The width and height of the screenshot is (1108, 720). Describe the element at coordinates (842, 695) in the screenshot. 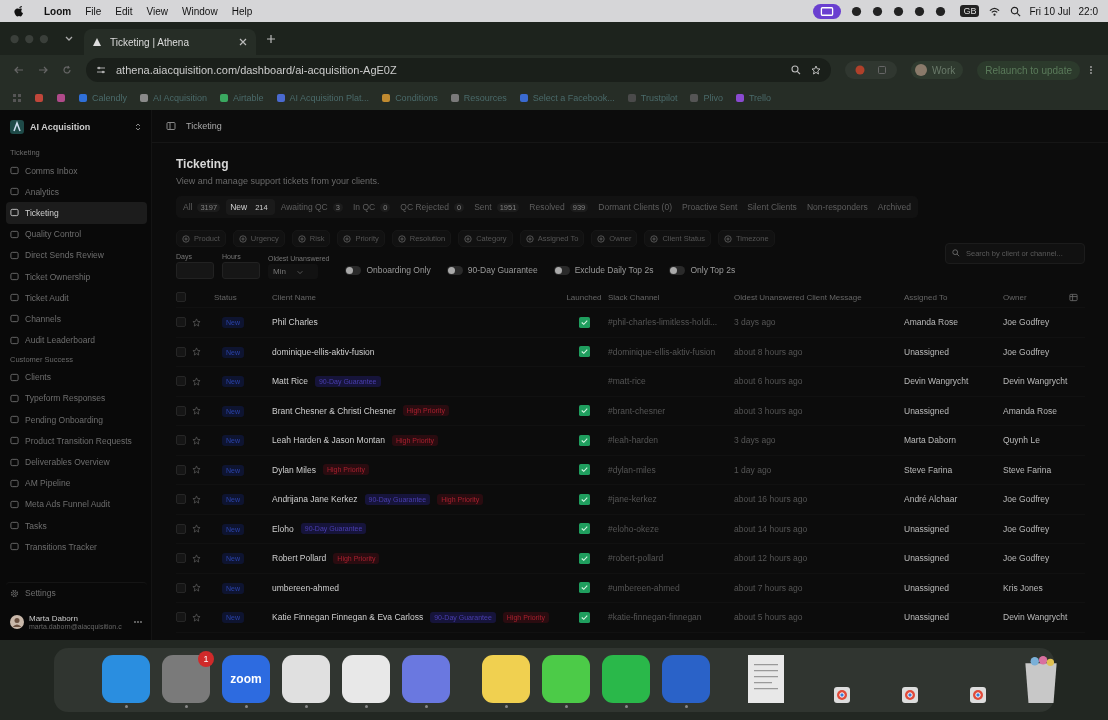

I see `browser-icon` at that location.